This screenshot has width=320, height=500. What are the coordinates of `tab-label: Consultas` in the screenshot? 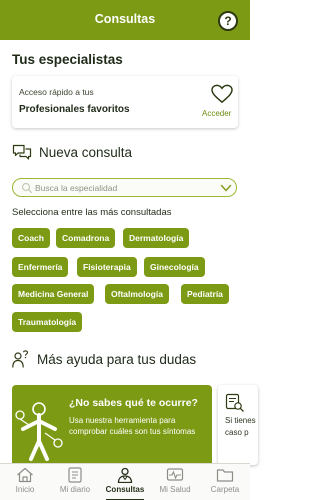 It's located at (125, 489).